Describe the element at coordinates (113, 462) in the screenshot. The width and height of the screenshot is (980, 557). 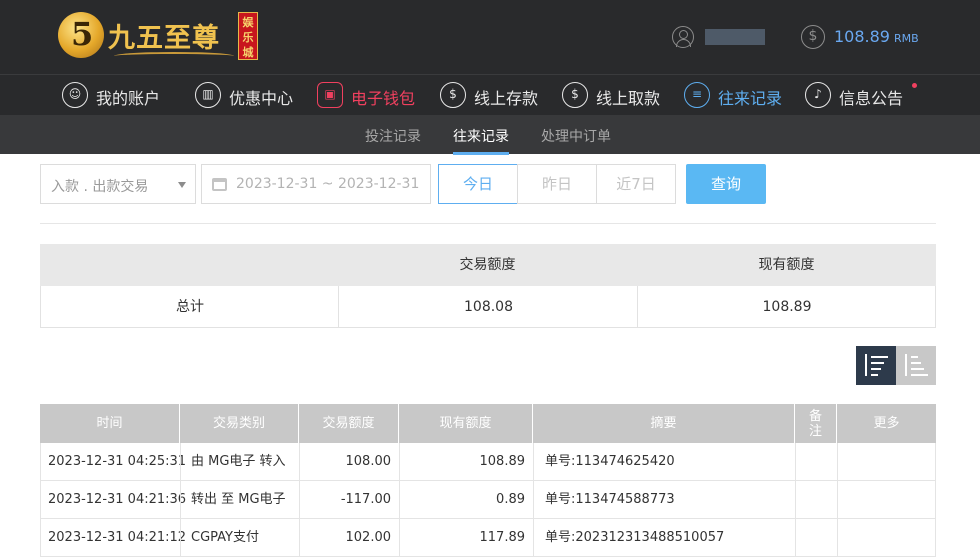
I see `cell-time: 2023-12-31 04:25:31` at that location.